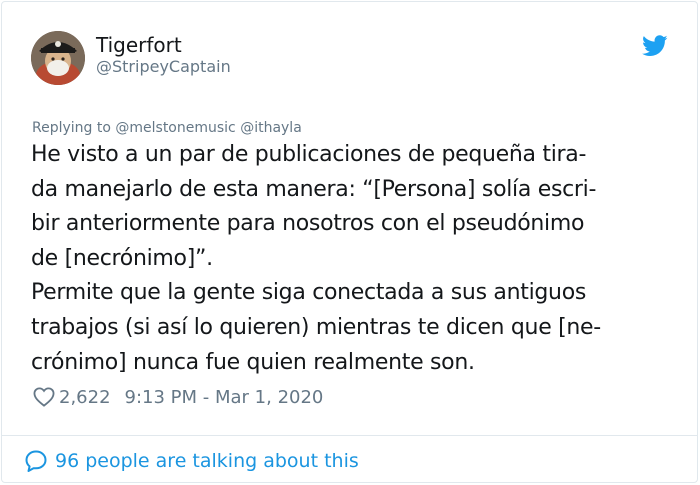 This screenshot has height=485, width=700. Describe the element at coordinates (36, 461) in the screenshot. I see `speech-bubble-icon` at that location.